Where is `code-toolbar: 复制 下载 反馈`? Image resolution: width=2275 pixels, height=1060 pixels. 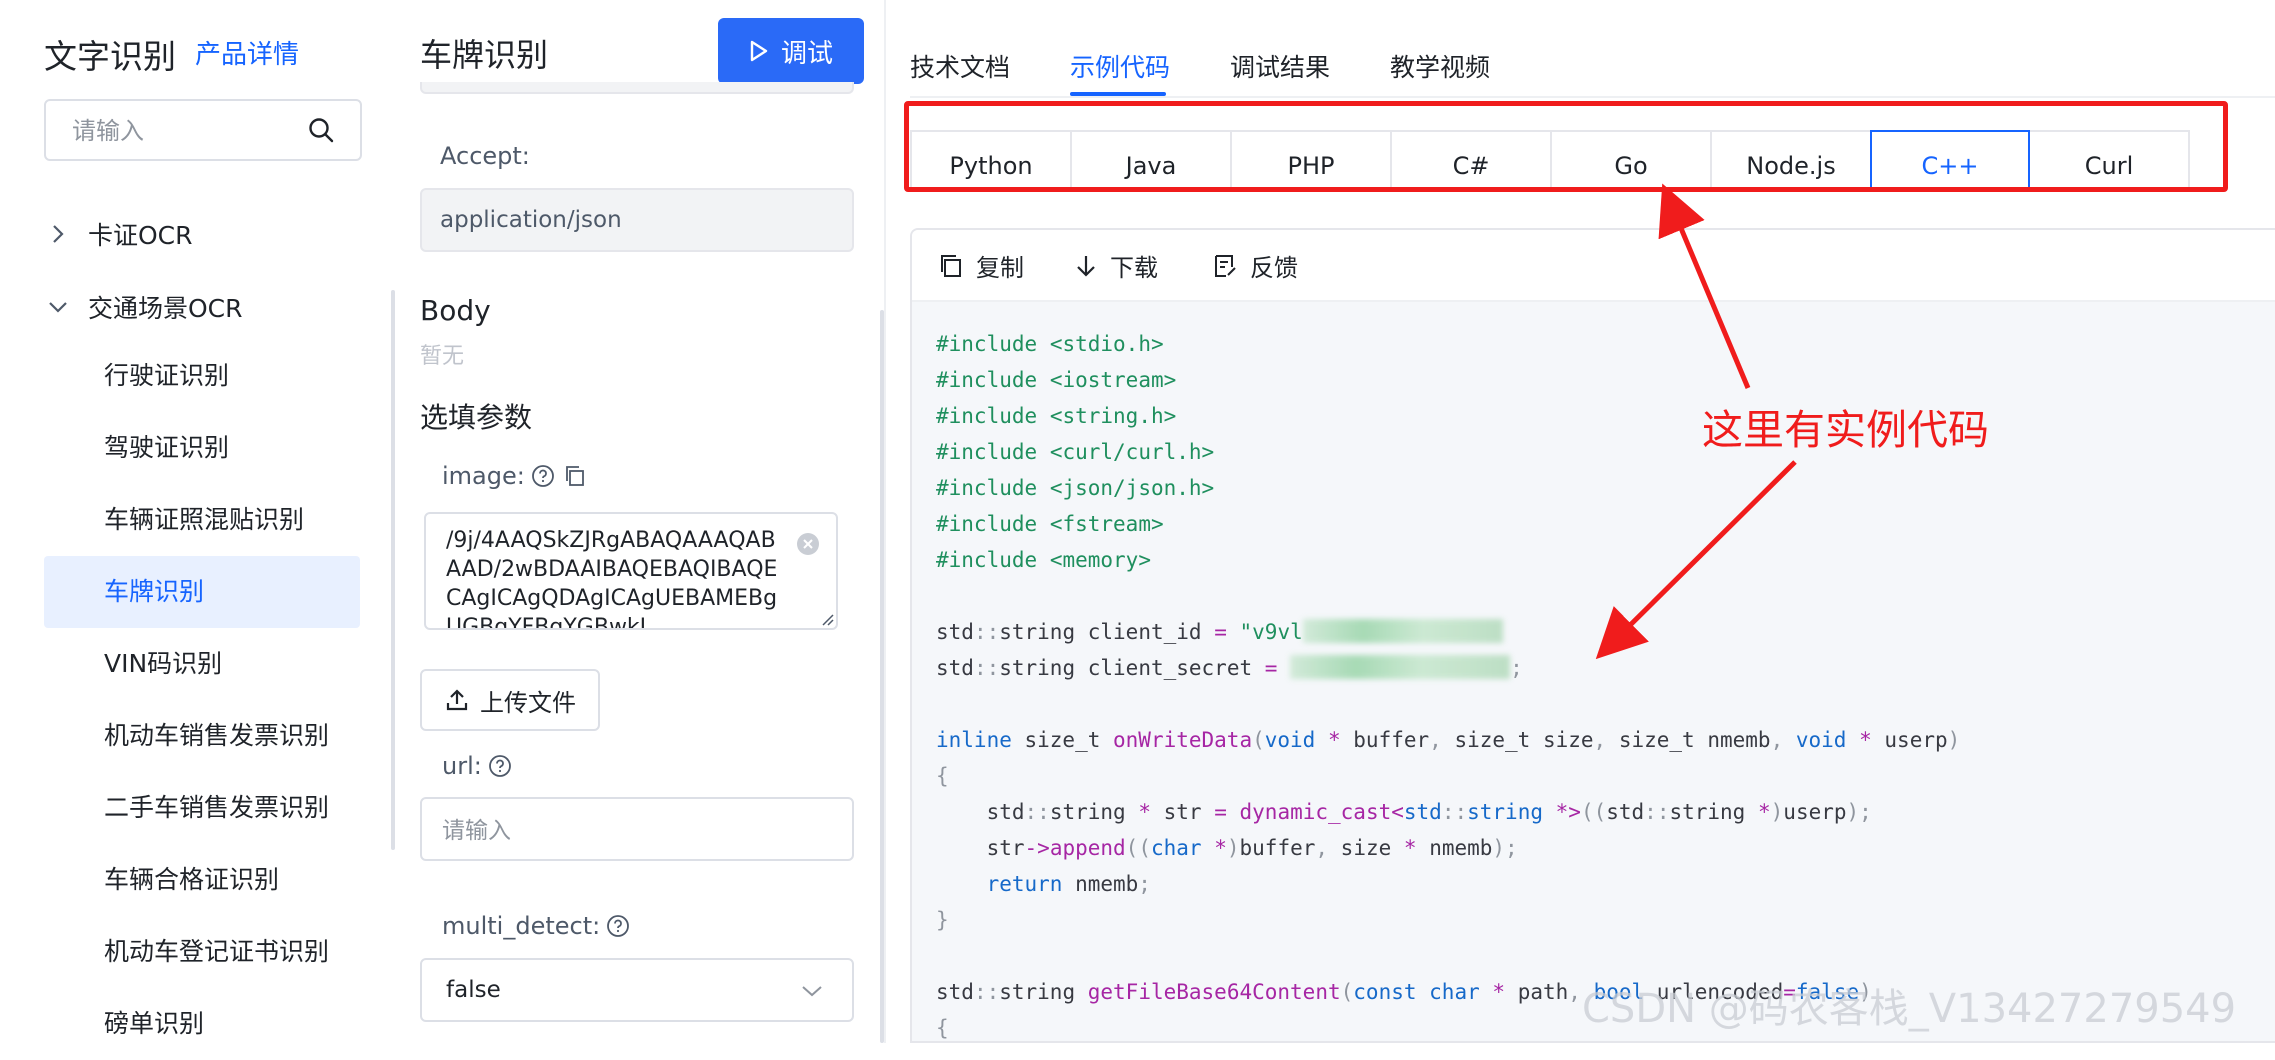 code-toolbar: 复制 下载 反馈 is located at coordinates (1593, 266).